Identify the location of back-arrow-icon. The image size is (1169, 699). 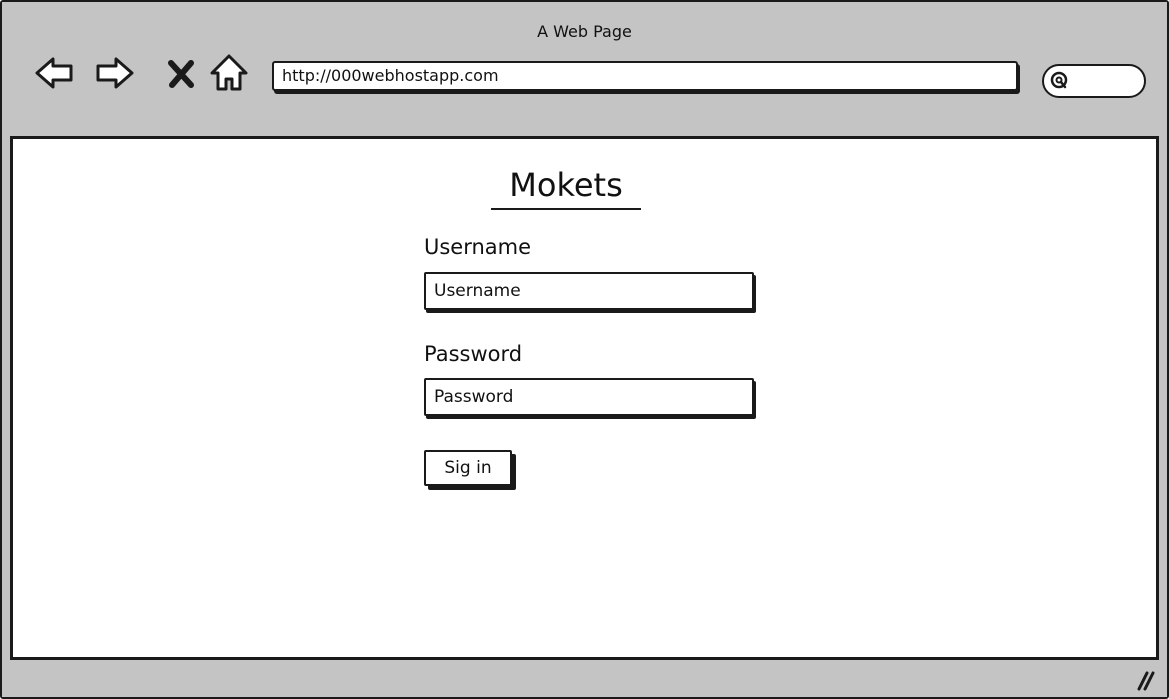
(54, 73).